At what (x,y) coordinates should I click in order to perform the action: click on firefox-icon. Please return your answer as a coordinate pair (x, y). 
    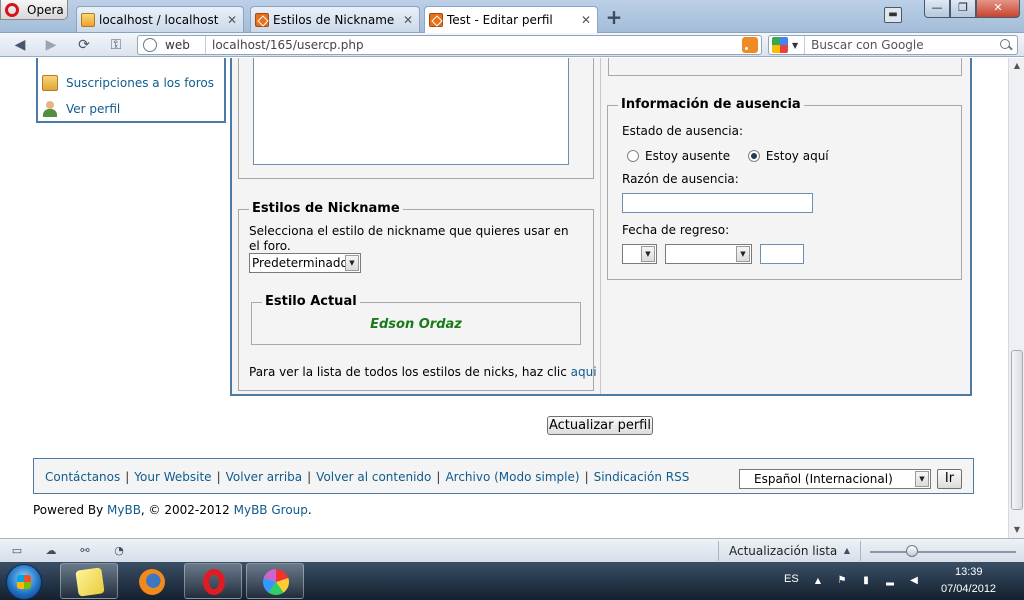
    Looking at the image, I should click on (152, 582).